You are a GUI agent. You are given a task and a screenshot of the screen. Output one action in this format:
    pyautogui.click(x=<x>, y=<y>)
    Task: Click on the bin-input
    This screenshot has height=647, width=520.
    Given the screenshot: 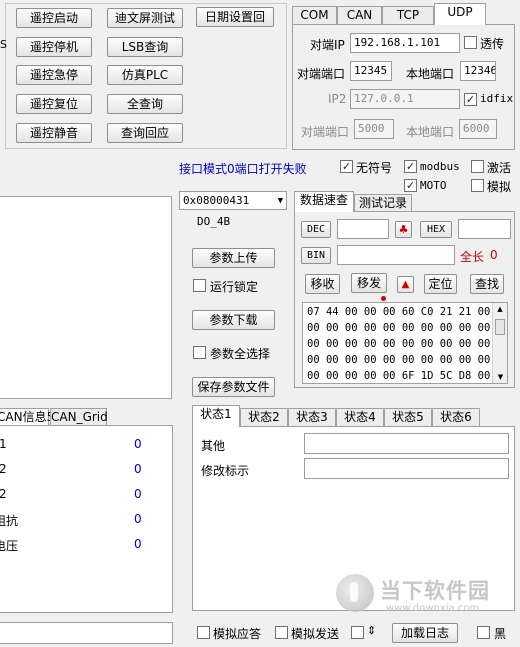 What is the action you would take?
    pyautogui.click(x=396, y=255)
    